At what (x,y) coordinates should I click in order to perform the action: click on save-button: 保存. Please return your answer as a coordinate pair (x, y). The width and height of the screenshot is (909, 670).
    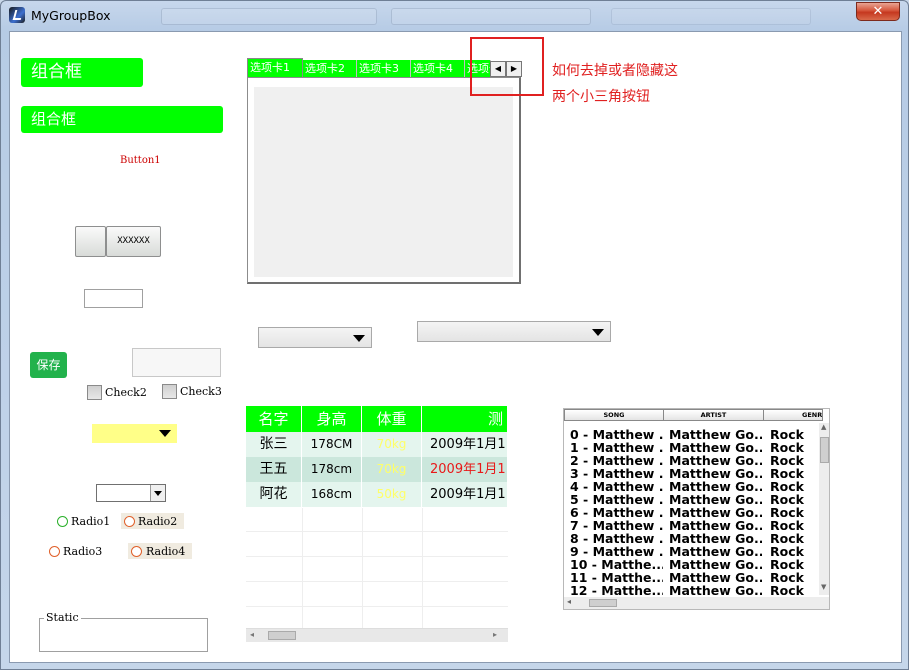
    Looking at the image, I should click on (48, 365).